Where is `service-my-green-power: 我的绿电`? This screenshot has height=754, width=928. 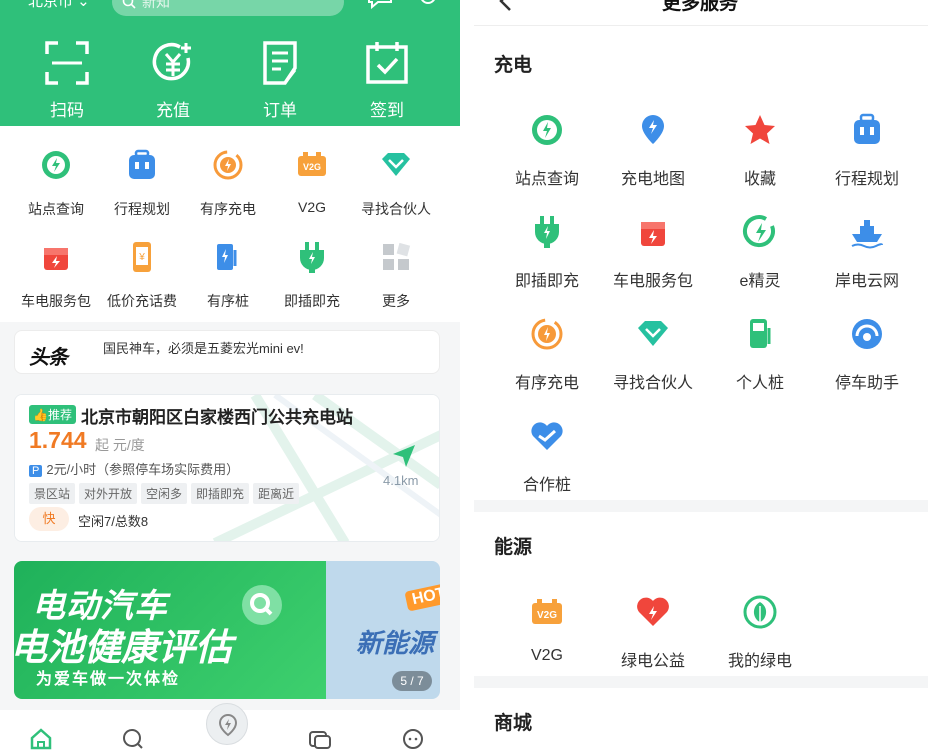 service-my-green-power: 我的绿电 is located at coordinates (760, 632).